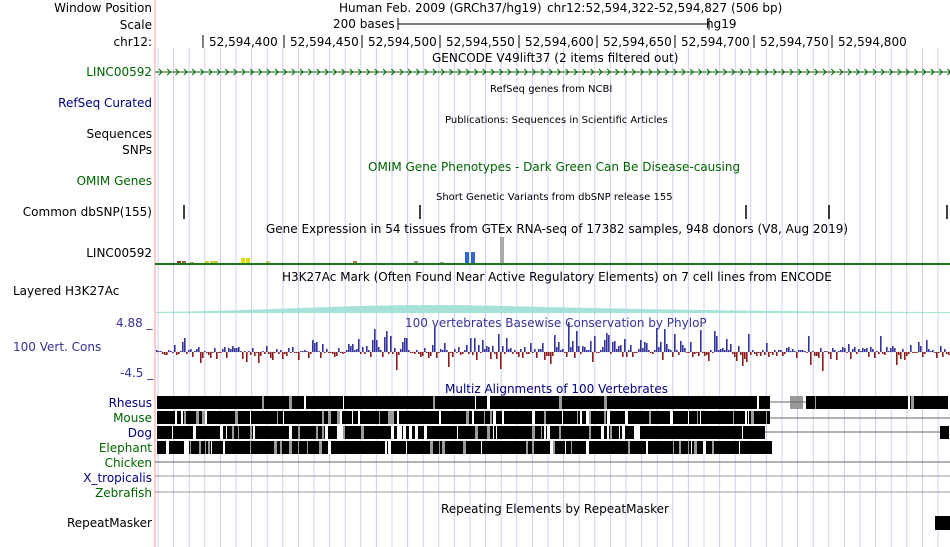 The height and width of the screenshot is (547, 950). What do you see at coordinates (123, 493) in the screenshot?
I see `species-label-zebrafish: Zebrafish` at bounding box center [123, 493].